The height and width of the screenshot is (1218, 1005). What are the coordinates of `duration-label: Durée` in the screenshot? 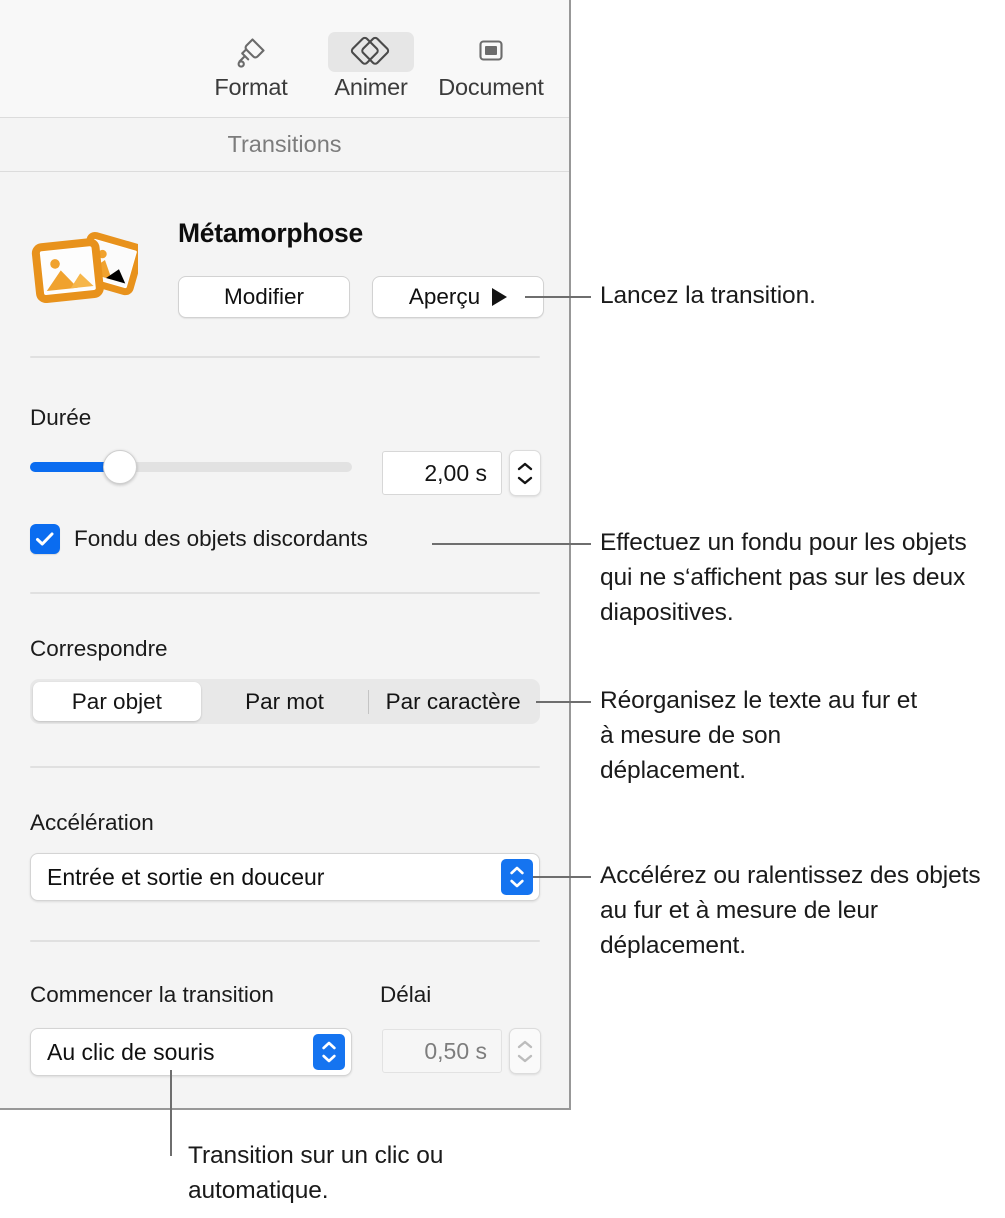 It's located at (61, 417).